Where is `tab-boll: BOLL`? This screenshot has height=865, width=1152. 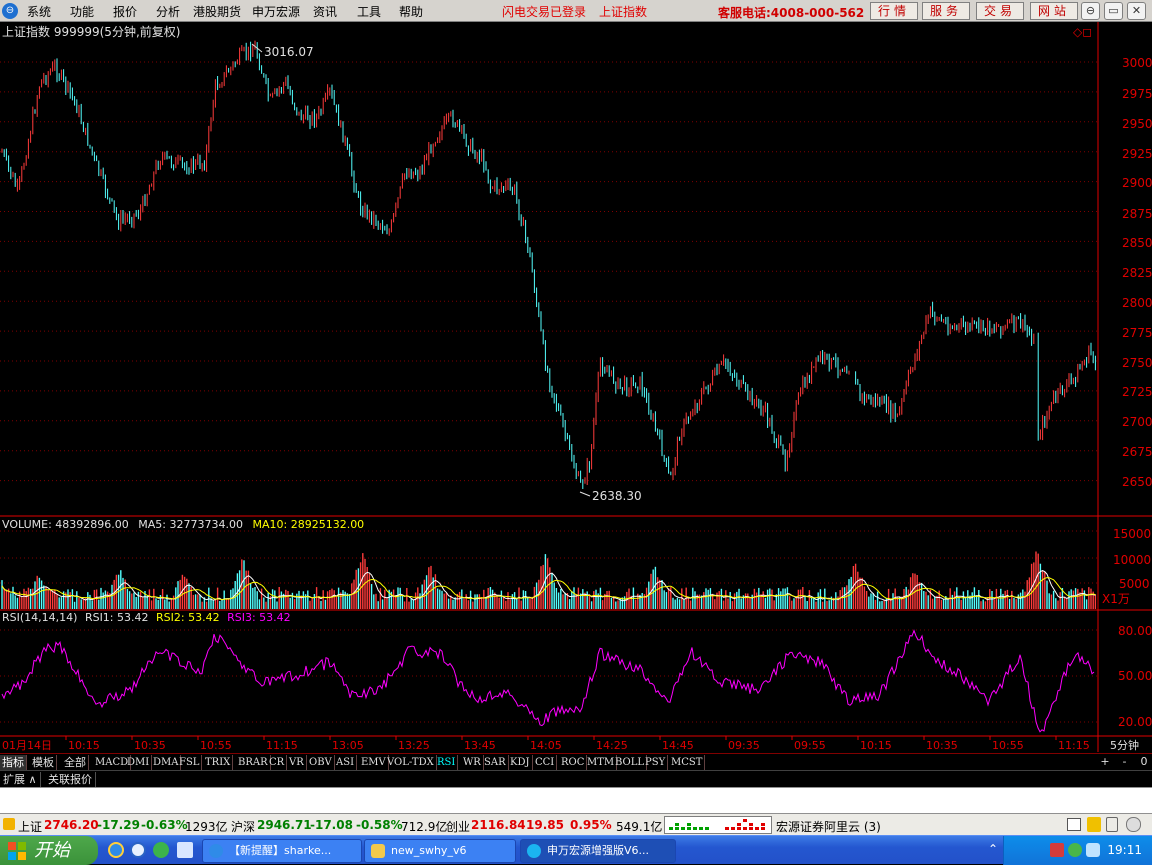
tab-boll: BOLL is located at coordinates (630, 762).